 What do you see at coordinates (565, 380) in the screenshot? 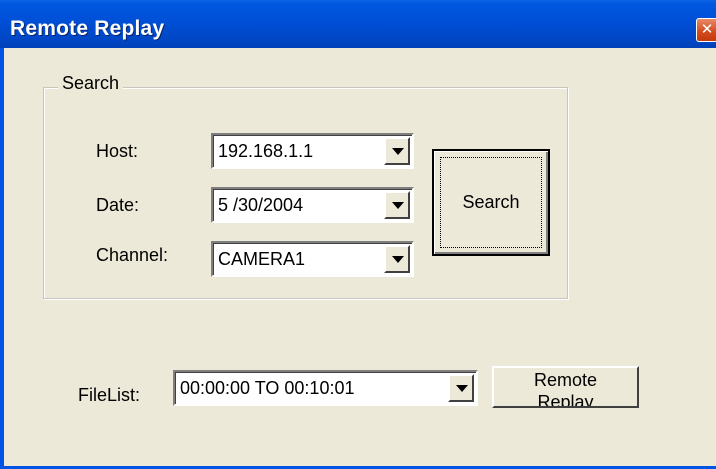
I see `remote-replay-label-line1: Remote` at bounding box center [565, 380].